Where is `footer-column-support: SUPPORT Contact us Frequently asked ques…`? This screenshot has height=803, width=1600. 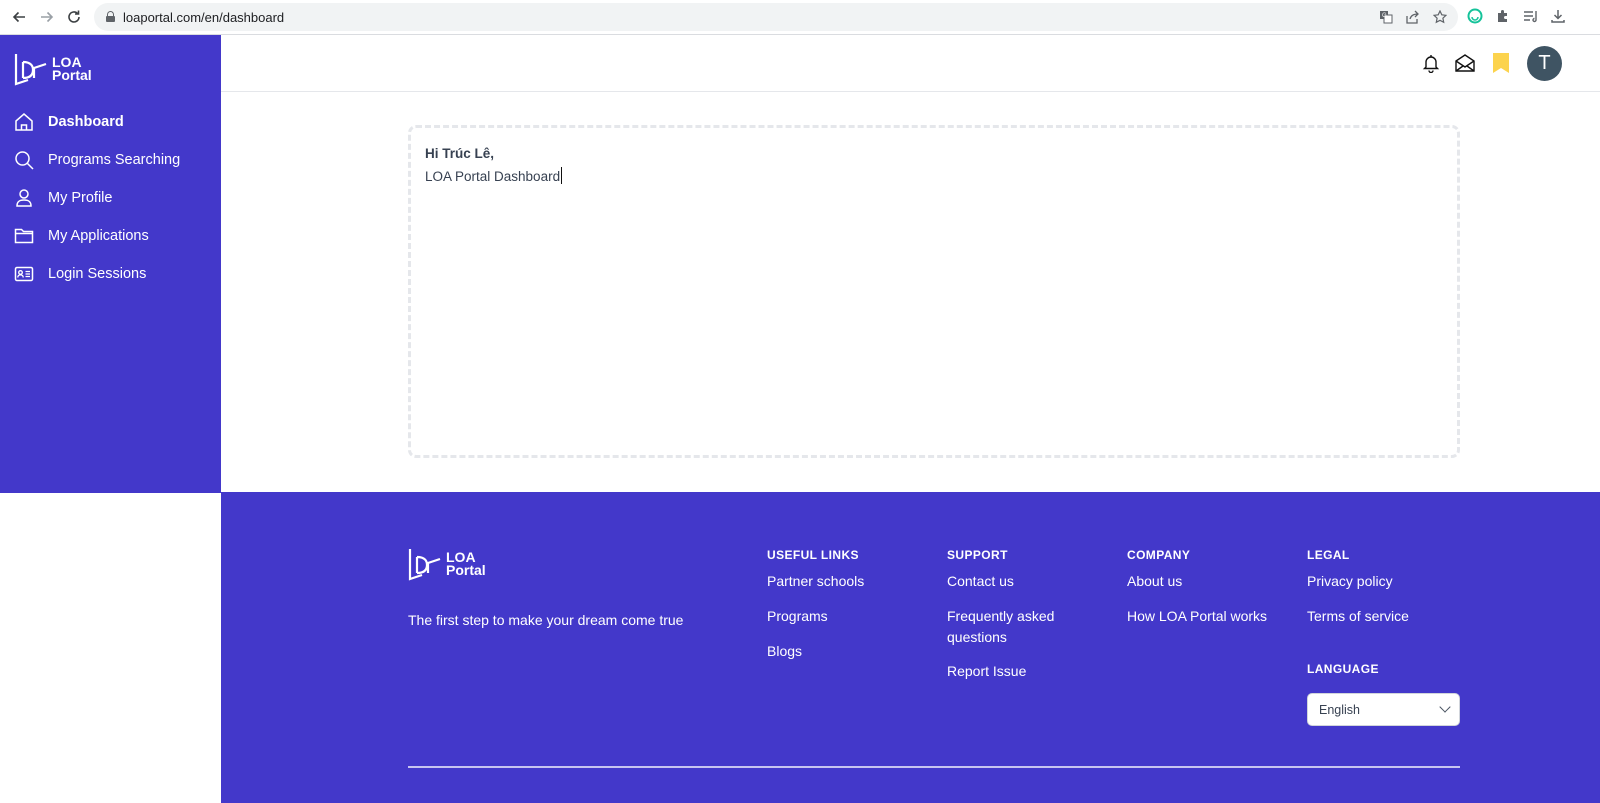
footer-column-support: SUPPORT Contact us Frequently asked ques… is located at coordinates (1000, 613).